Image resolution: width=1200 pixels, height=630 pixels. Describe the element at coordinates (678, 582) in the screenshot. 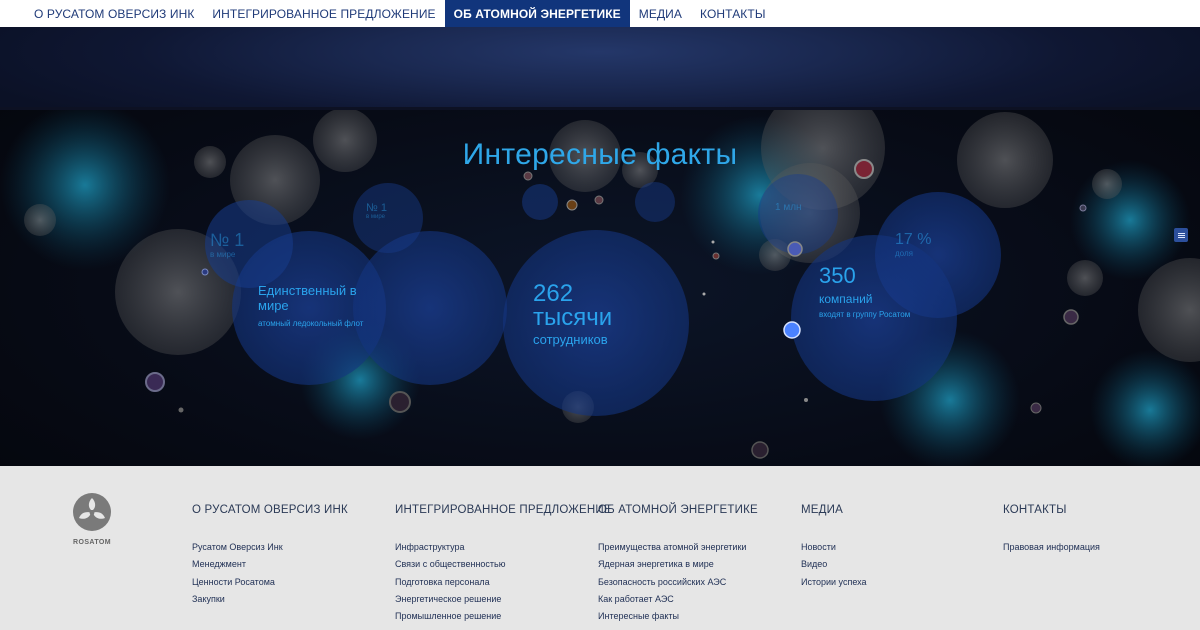

I see `footer-link: Безопасность российских АЭС` at that location.